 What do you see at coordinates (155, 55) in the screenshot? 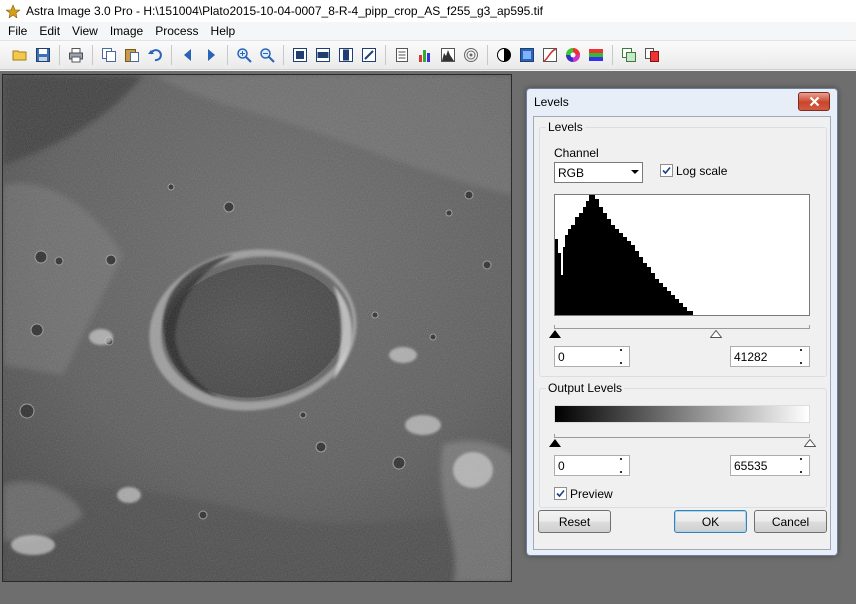
I see `undo-icon` at bounding box center [155, 55].